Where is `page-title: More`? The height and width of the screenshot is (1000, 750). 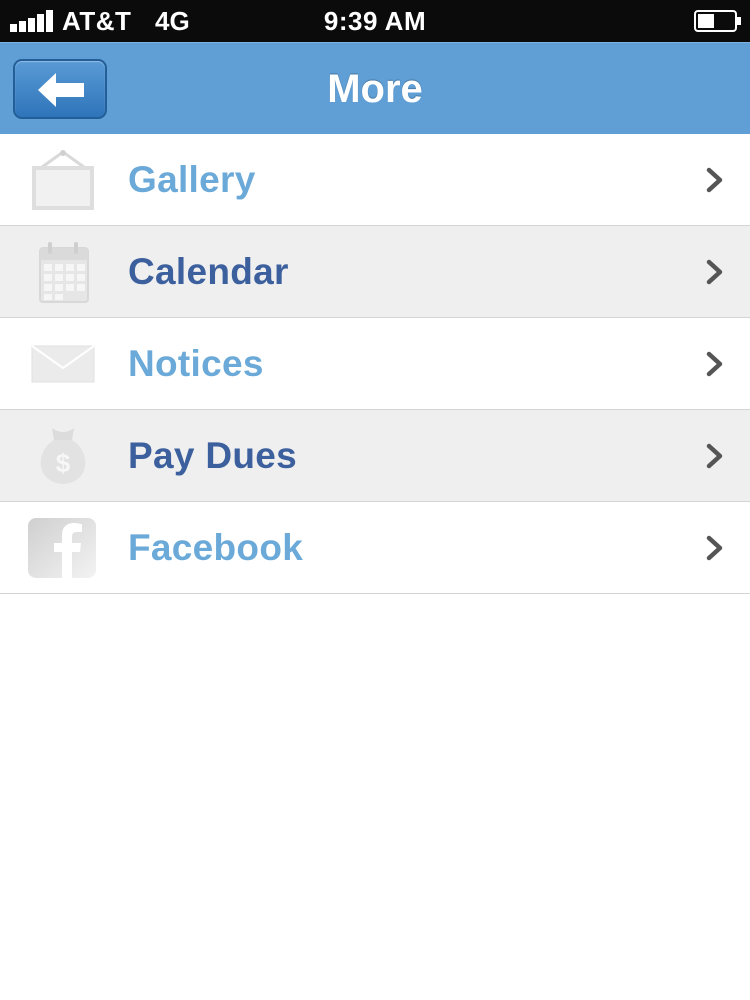 page-title: More is located at coordinates (375, 89).